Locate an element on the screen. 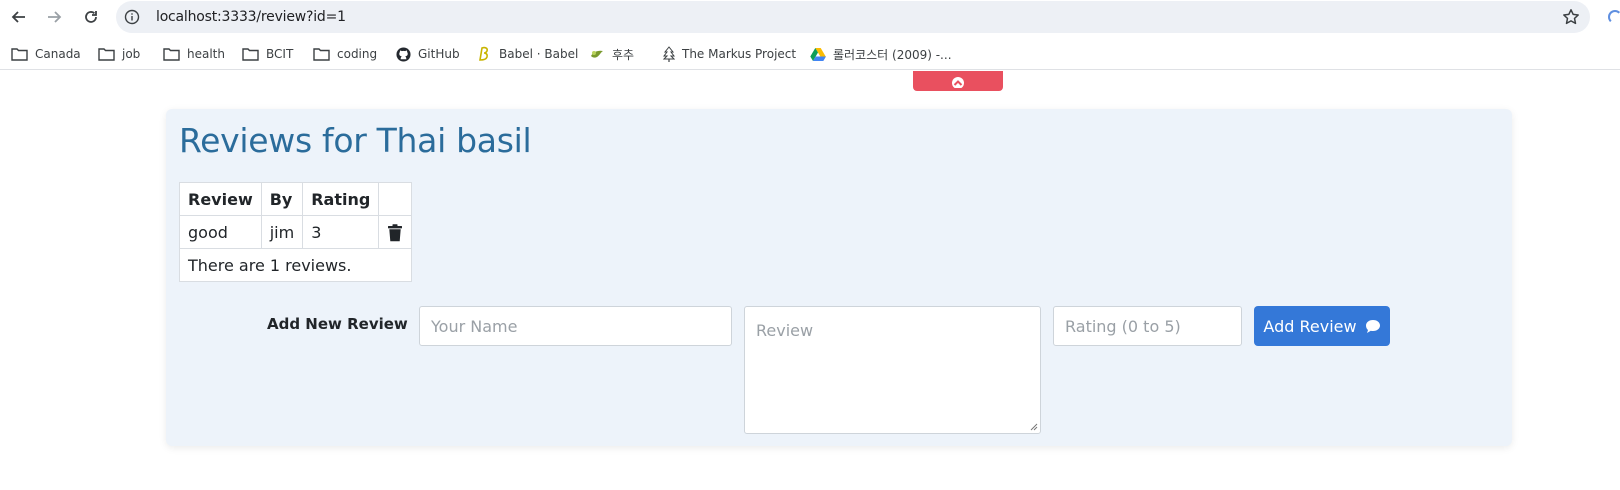 The width and height of the screenshot is (1620, 490). table-header-row: Review By Rating is located at coordinates (296, 199).